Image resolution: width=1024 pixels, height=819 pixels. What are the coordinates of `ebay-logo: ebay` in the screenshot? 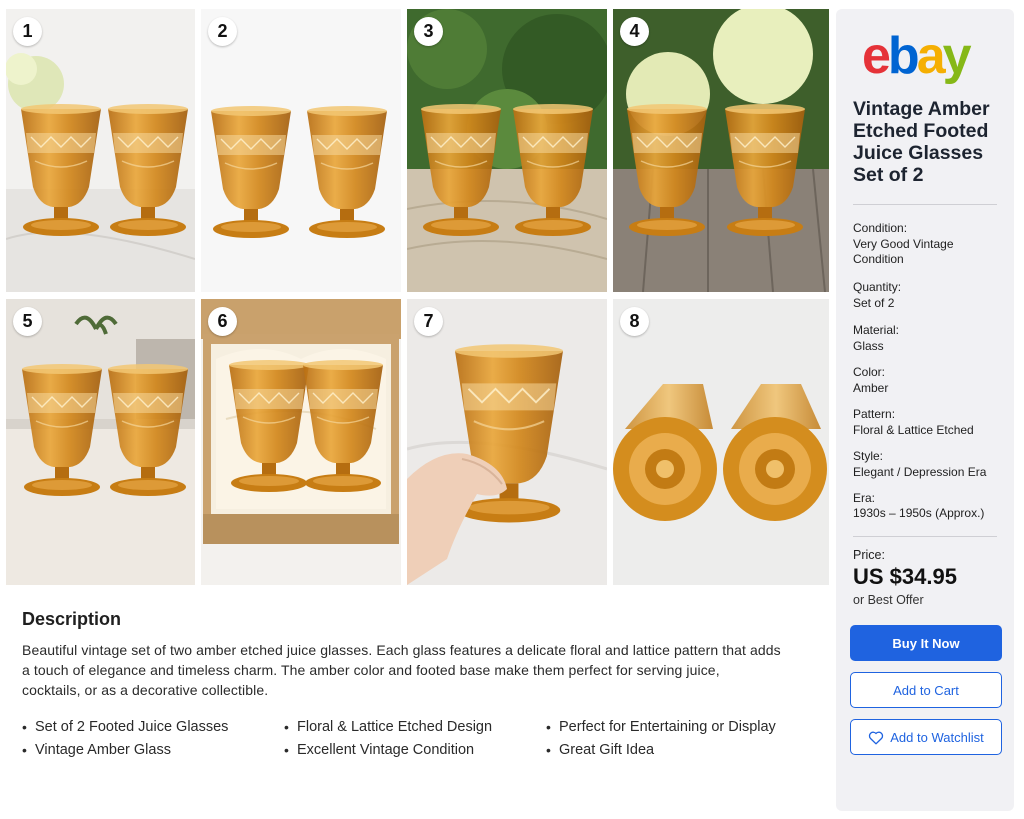 It's located at (917, 56).